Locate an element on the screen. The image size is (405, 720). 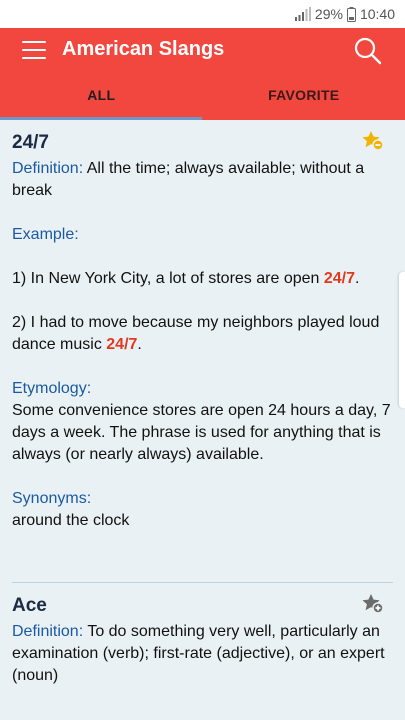
search-icon is located at coordinates (368, 51).